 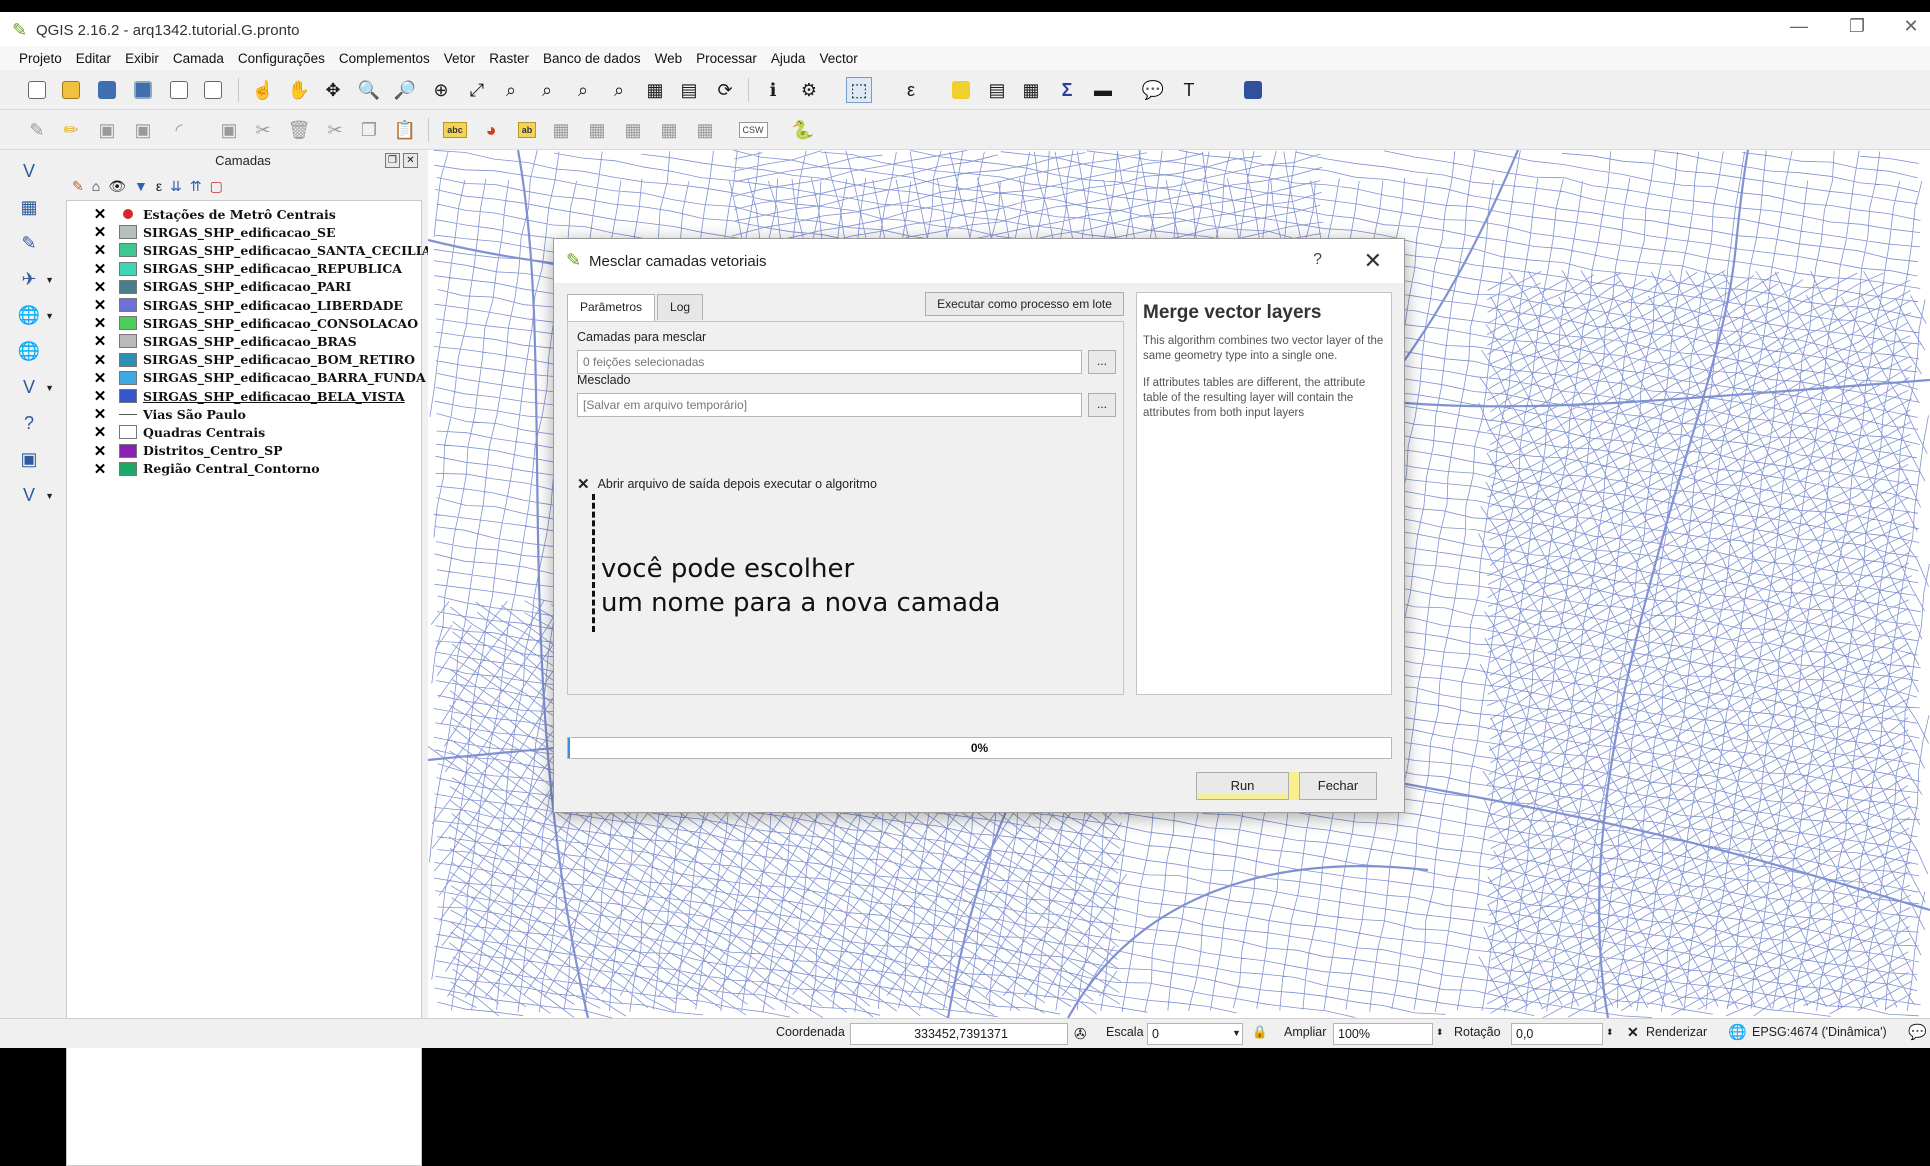 I want to click on field-calculator-icon: ▦, so click(x=1031, y=90).